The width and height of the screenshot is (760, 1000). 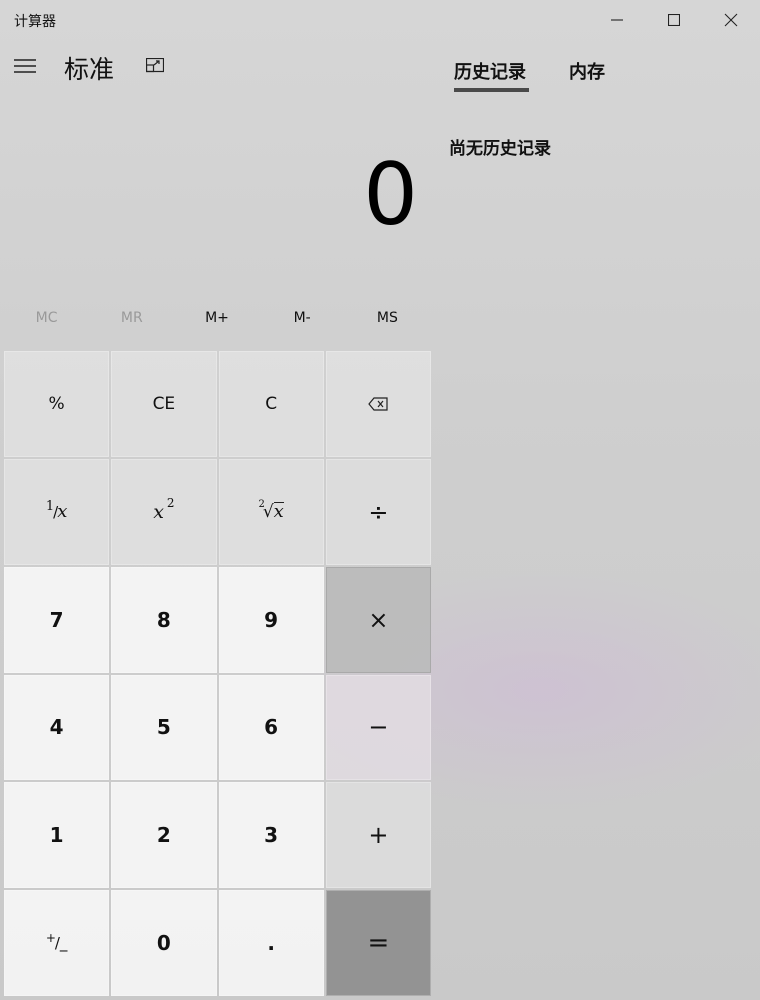 I want to click on close-button, so click(x=731, y=20).